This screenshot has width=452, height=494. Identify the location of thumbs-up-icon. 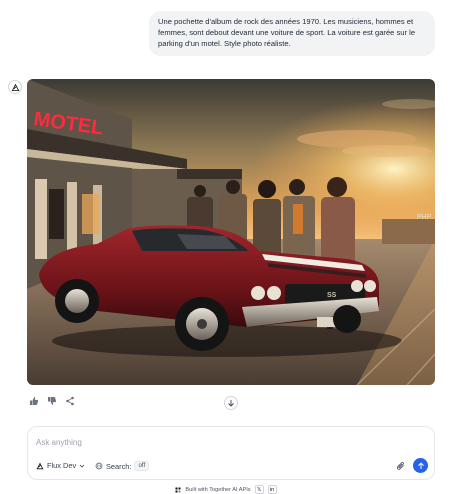
(34, 401).